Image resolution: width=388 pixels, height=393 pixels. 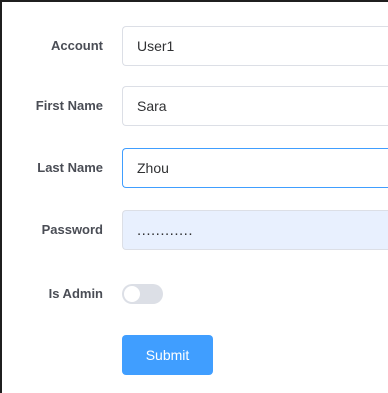 I want to click on account-input, so click(x=255, y=46).